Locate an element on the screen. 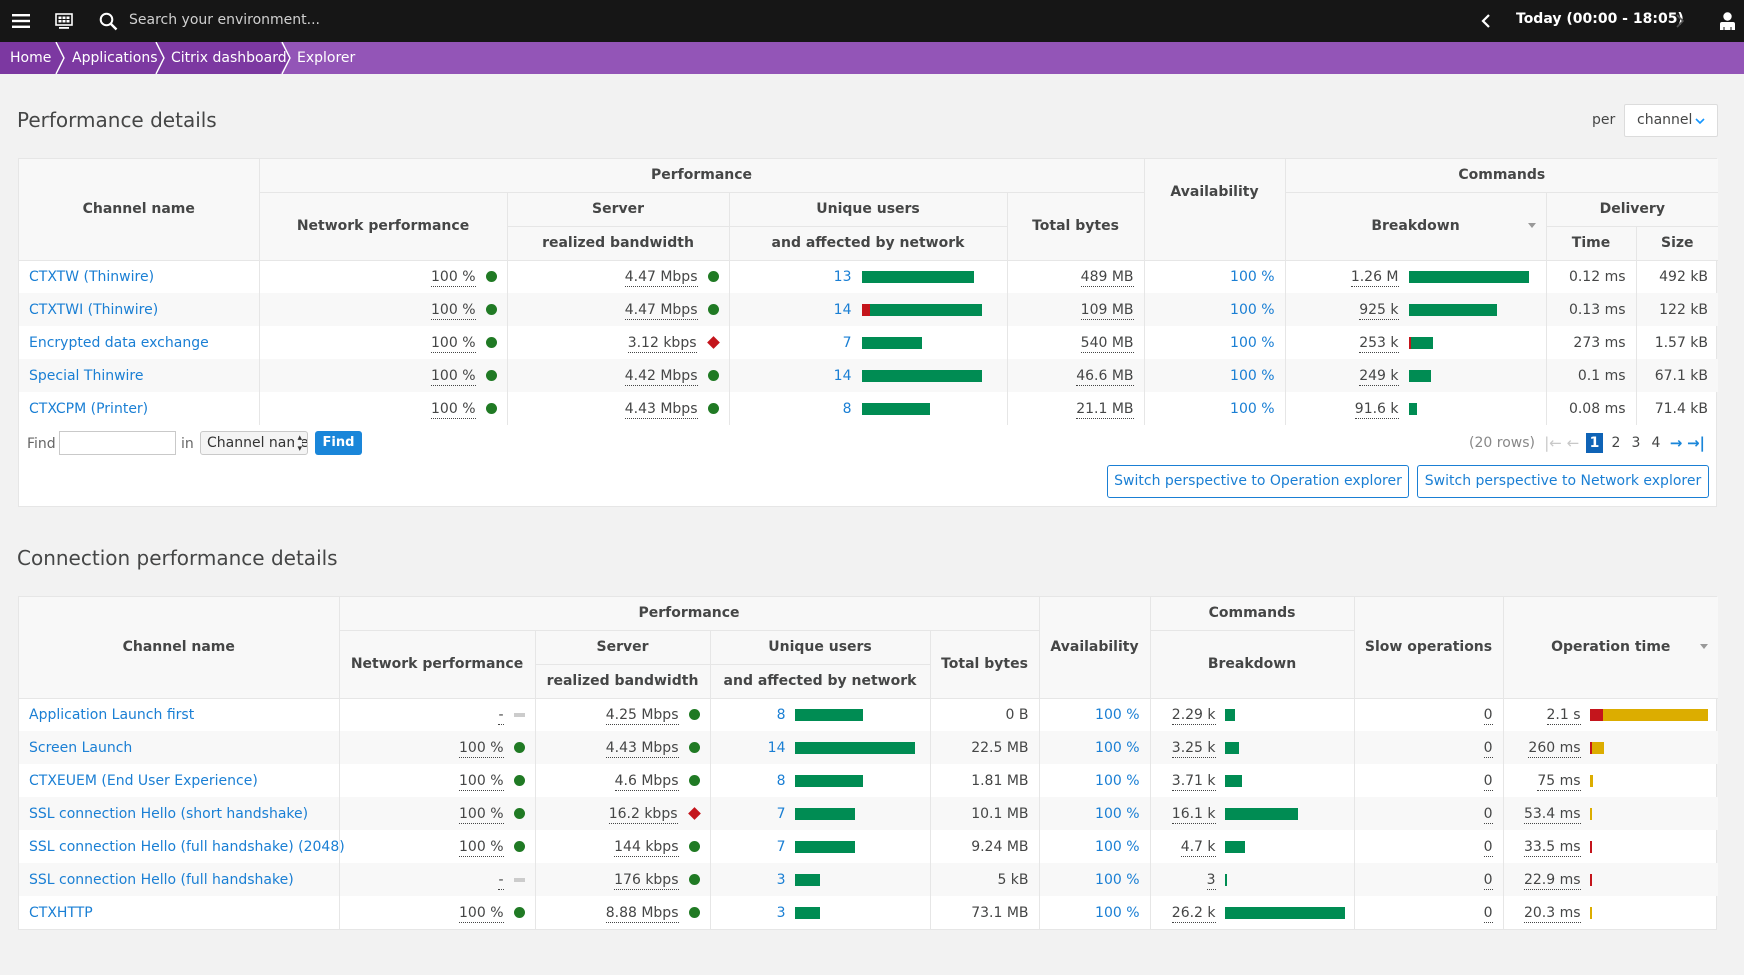  operation-time-value: 20.3 ms is located at coordinates (1552, 913).